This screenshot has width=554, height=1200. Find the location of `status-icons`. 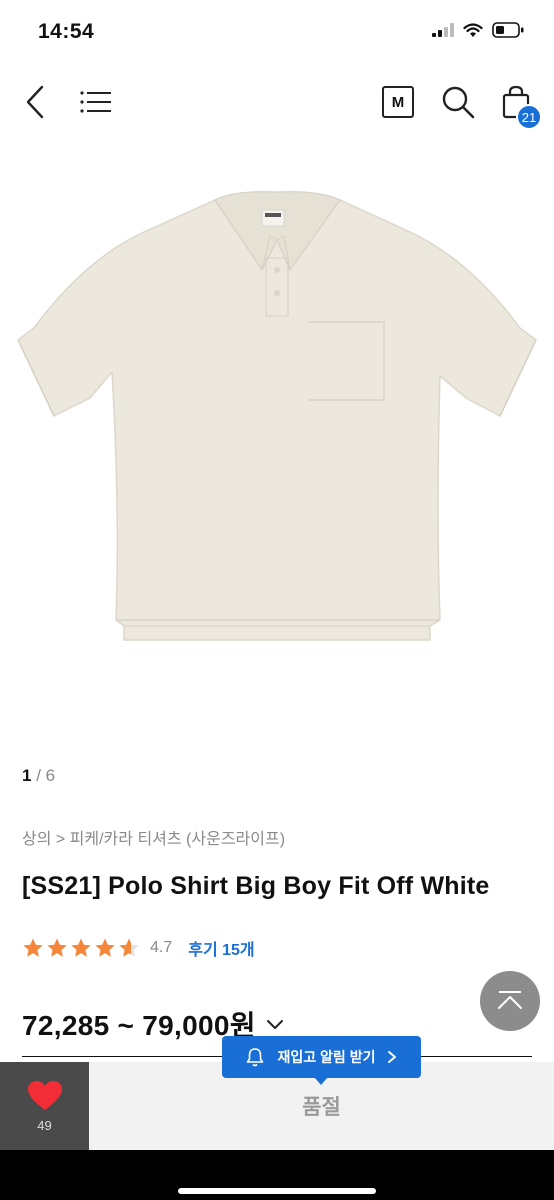

status-icons is located at coordinates (478, 30).